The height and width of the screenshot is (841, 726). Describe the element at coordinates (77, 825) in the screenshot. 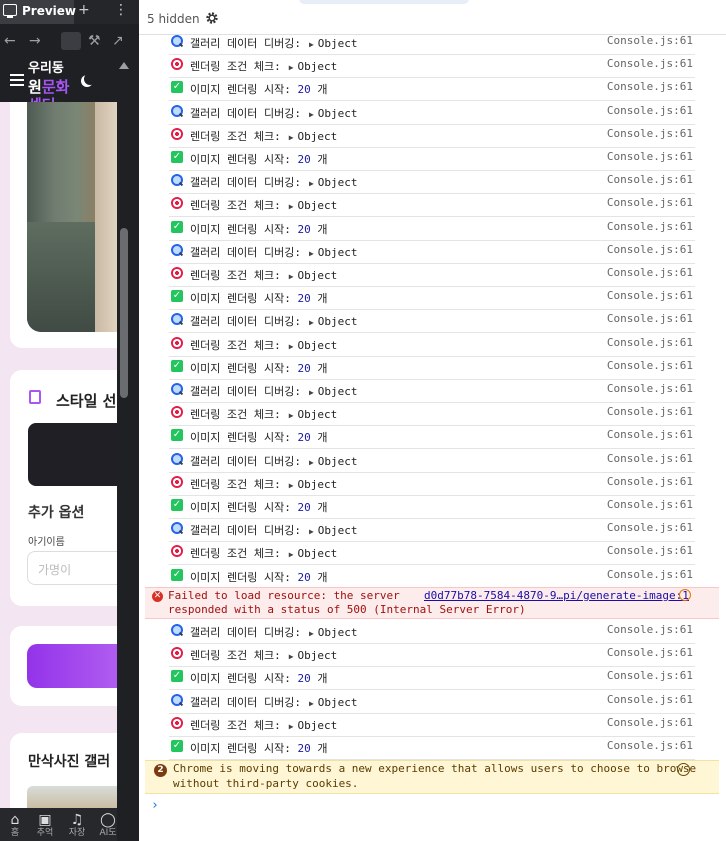

I see `bottom-nav-lullaby: ♫ 자장` at that location.